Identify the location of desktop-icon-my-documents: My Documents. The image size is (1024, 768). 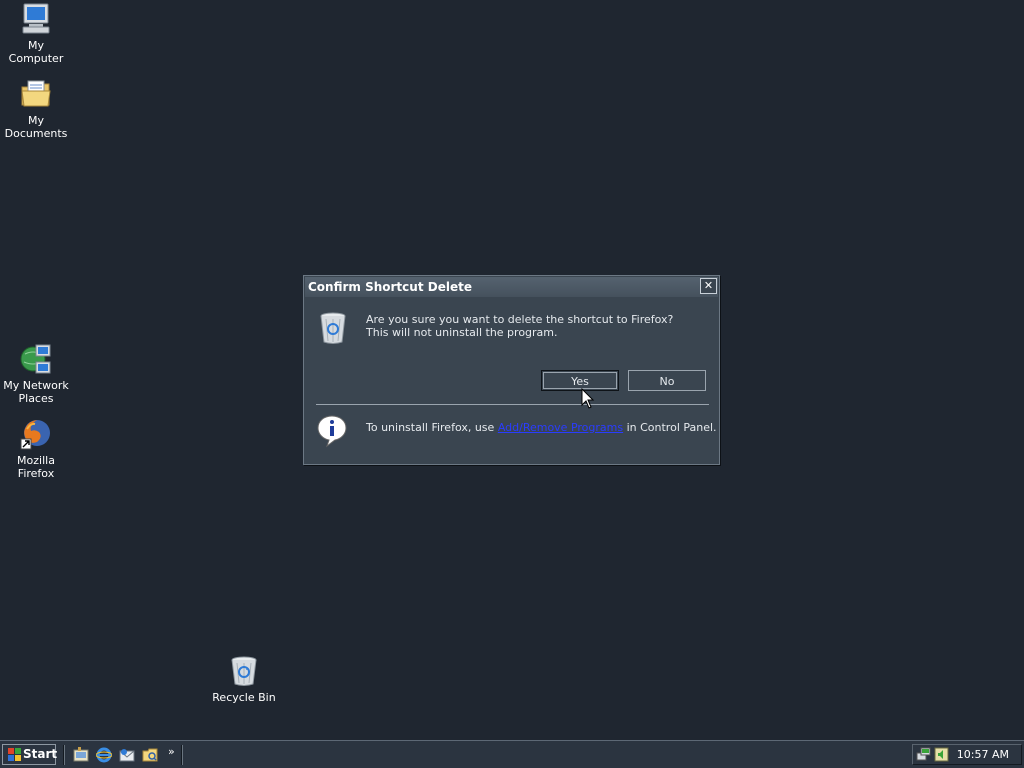
(36, 108).